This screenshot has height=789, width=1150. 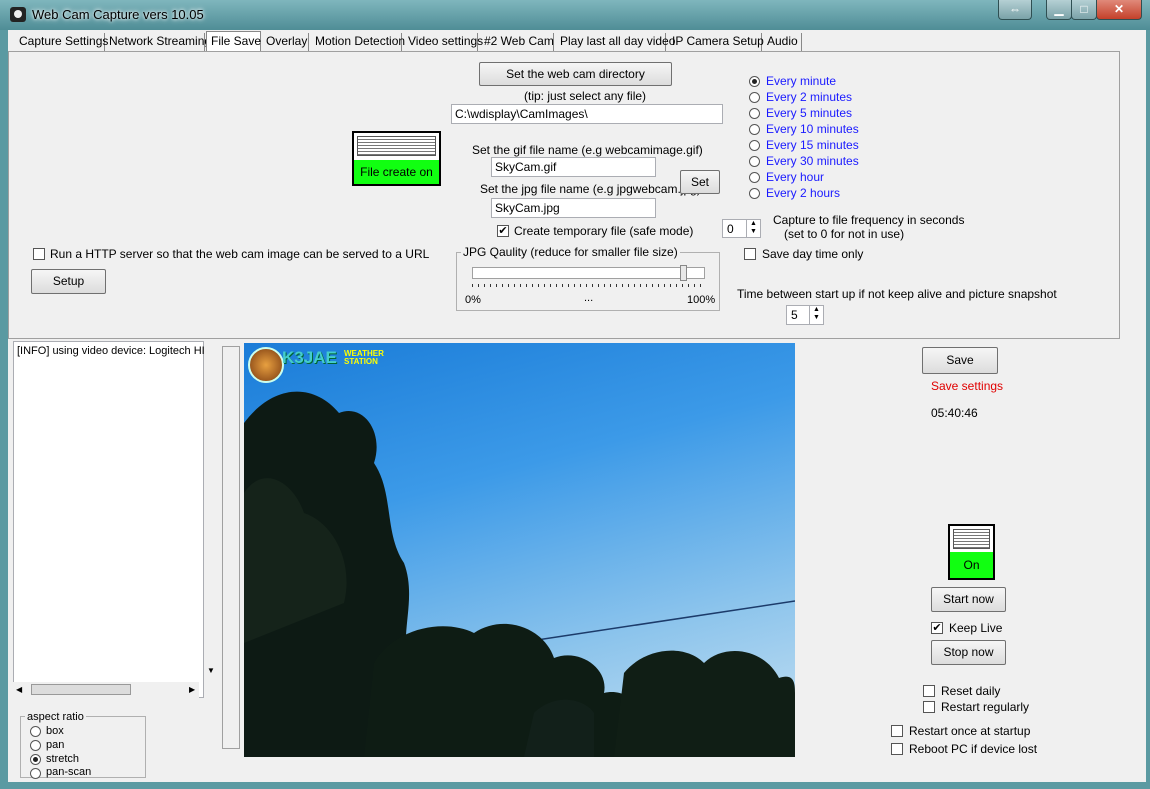 I want to click on close-button: ✕, so click(x=1119, y=10).